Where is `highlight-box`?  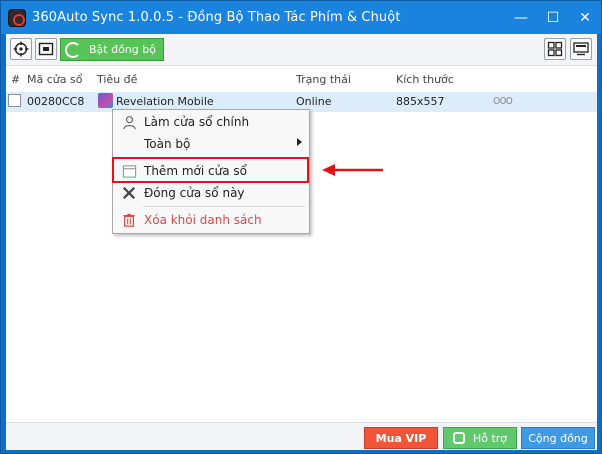 highlight-box is located at coordinates (210, 170).